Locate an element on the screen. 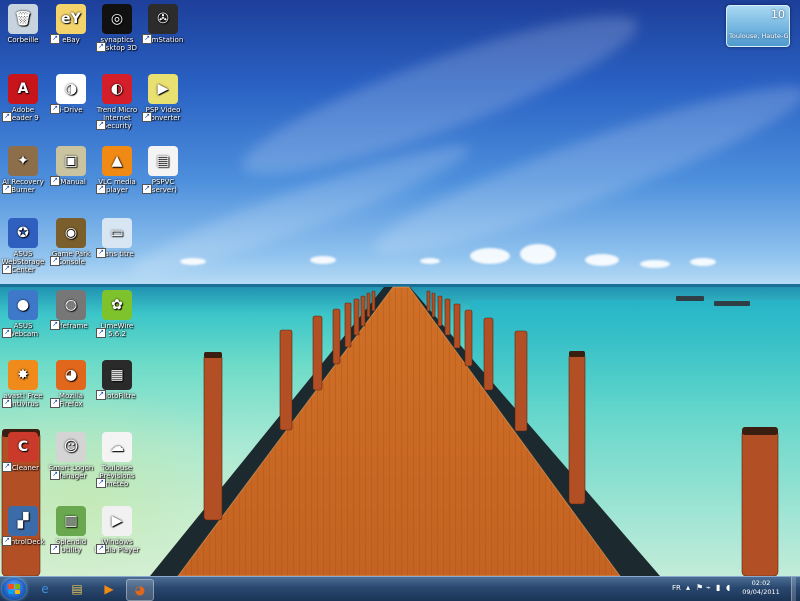 This screenshot has width=800, height=601. desktop-icon: A ↗ Adobe Reader 9 is located at coordinates (23, 98).